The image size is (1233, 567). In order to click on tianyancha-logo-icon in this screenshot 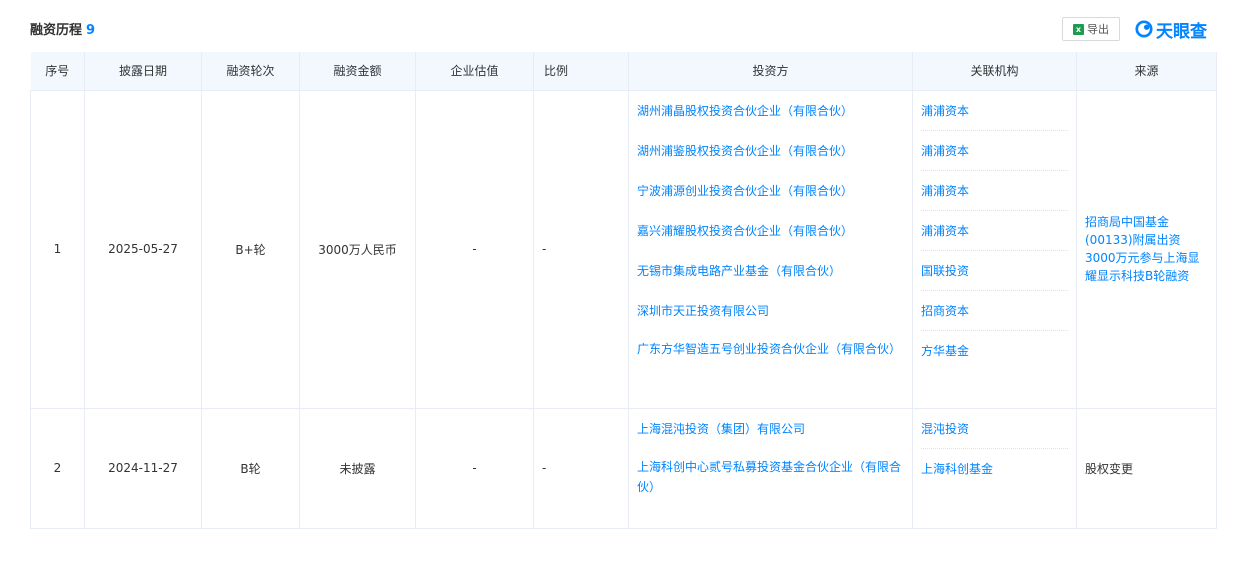, I will do `click(1144, 29)`.